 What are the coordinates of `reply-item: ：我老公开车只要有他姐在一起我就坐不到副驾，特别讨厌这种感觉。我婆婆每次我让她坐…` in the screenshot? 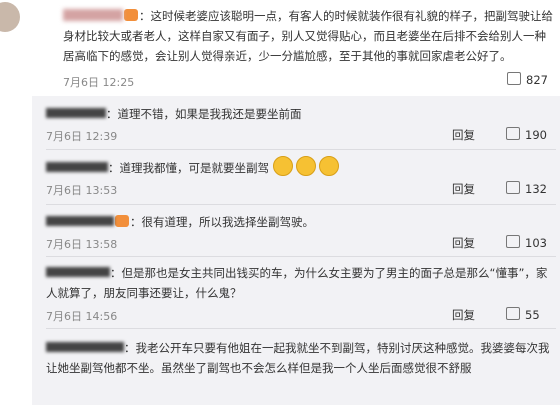 It's located at (301, 358).